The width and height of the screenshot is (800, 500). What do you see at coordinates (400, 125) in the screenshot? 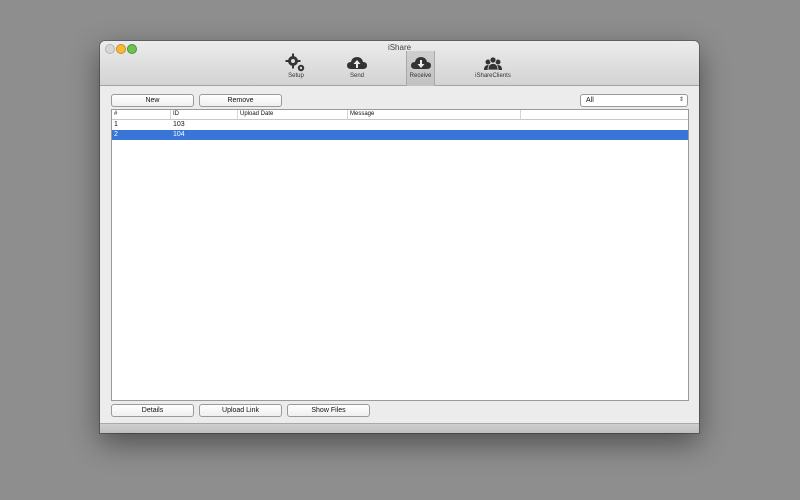
I see `table-row: 1 103` at bounding box center [400, 125].